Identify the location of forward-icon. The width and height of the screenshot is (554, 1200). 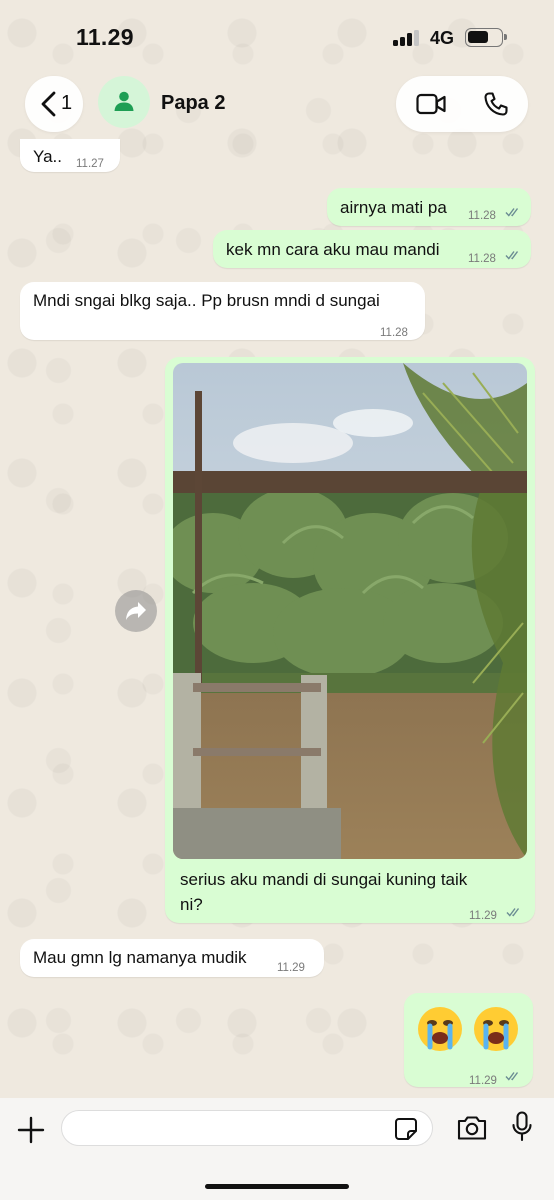
(136, 611).